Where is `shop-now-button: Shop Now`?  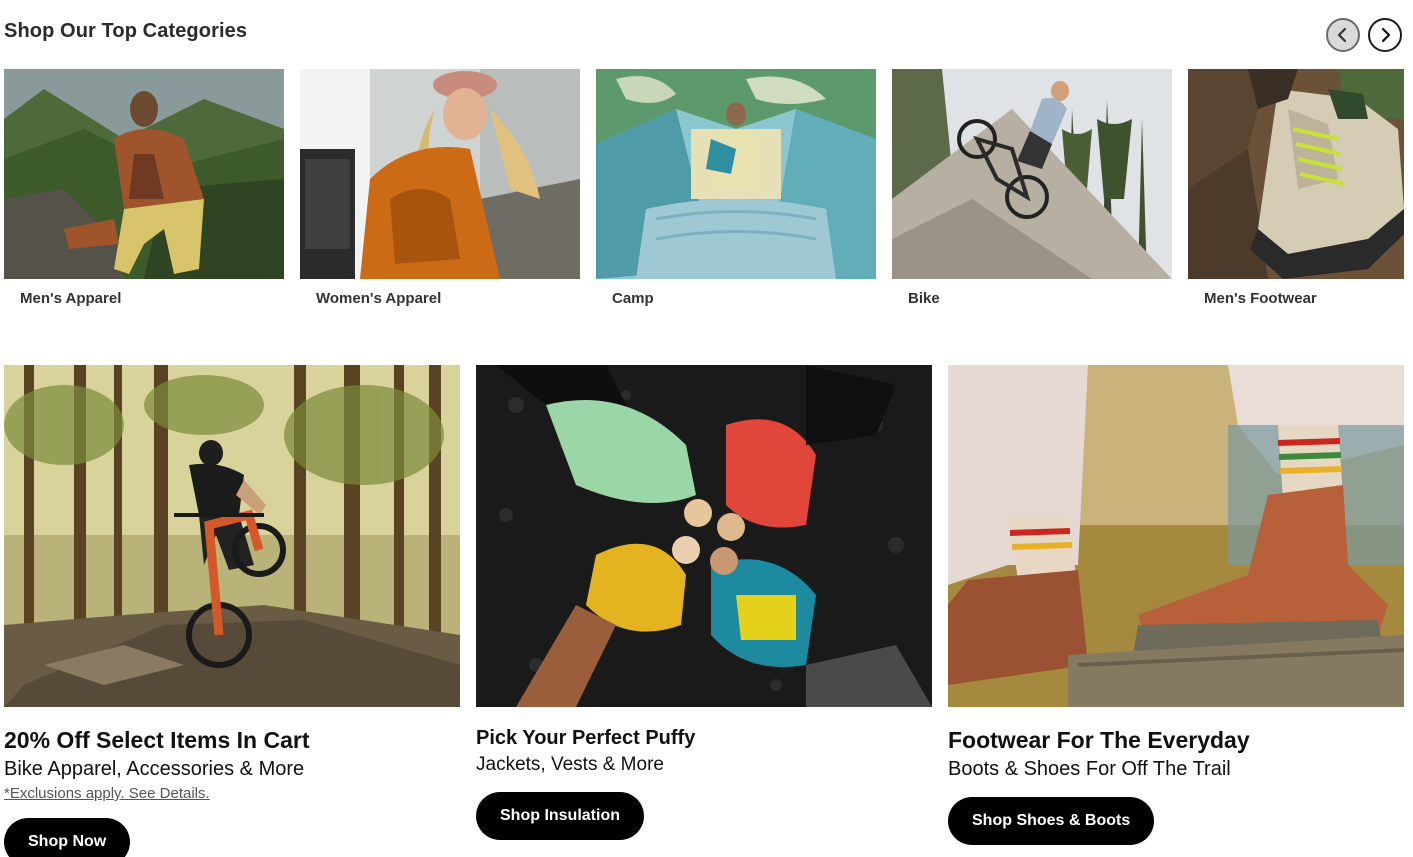
shop-now-button: Shop Now is located at coordinates (67, 837).